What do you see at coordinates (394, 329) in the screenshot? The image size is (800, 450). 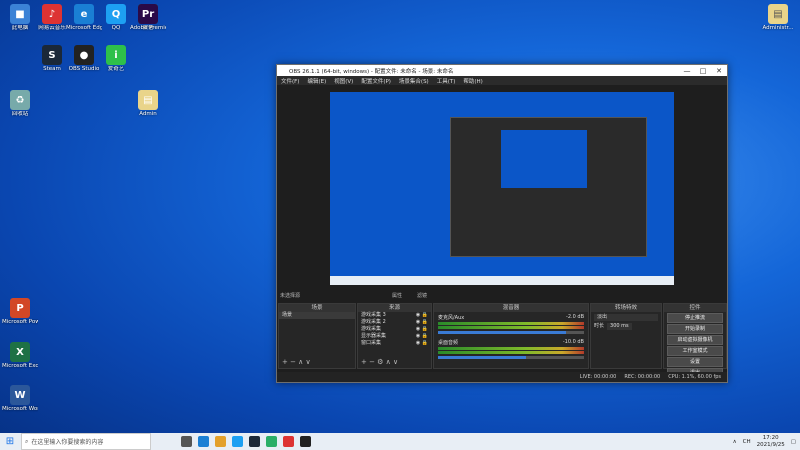 I see `source-item: 游戏采集 ◉ 🔒` at bounding box center [394, 329].